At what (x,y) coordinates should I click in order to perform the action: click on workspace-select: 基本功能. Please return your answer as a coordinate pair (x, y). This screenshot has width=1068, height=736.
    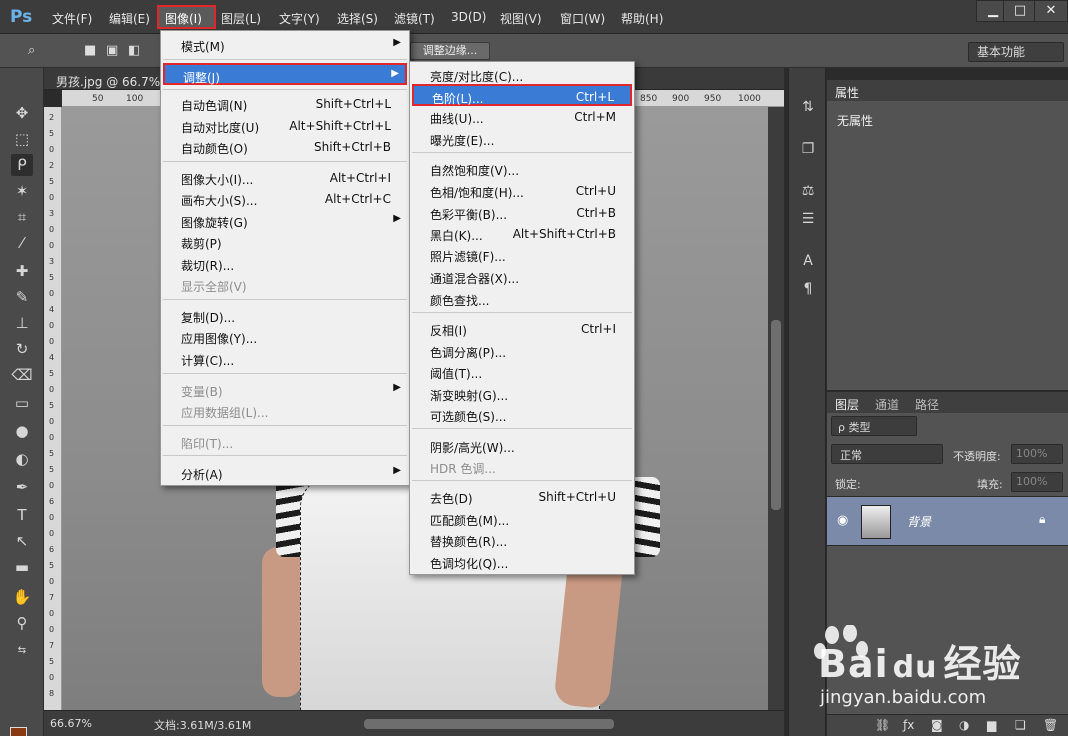
    Looking at the image, I should click on (1016, 52).